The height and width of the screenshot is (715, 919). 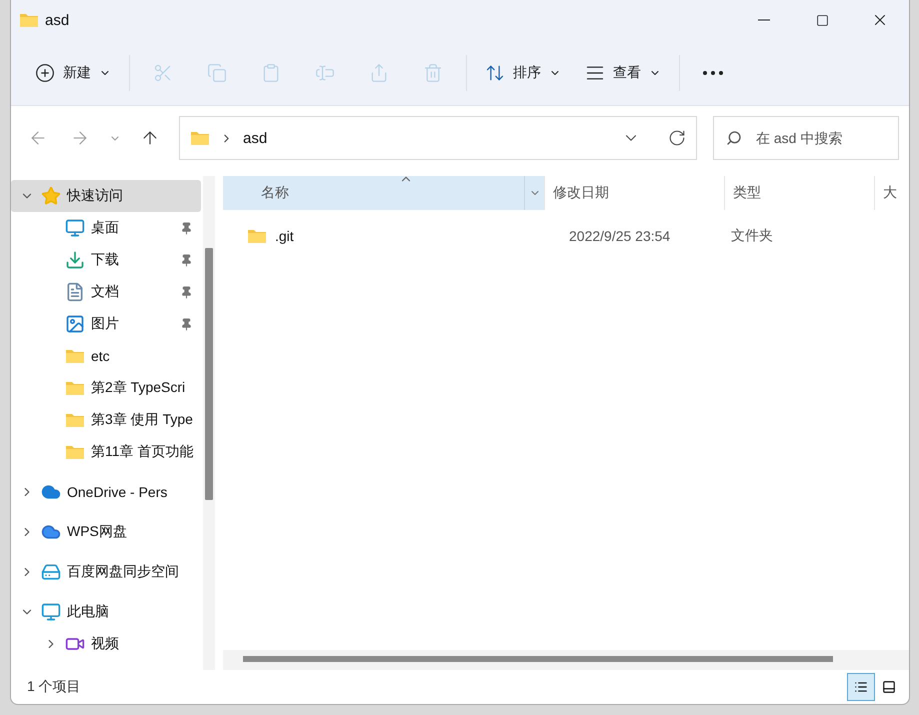 What do you see at coordinates (713, 72) in the screenshot?
I see `more-icon` at bounding box center [713, 72].